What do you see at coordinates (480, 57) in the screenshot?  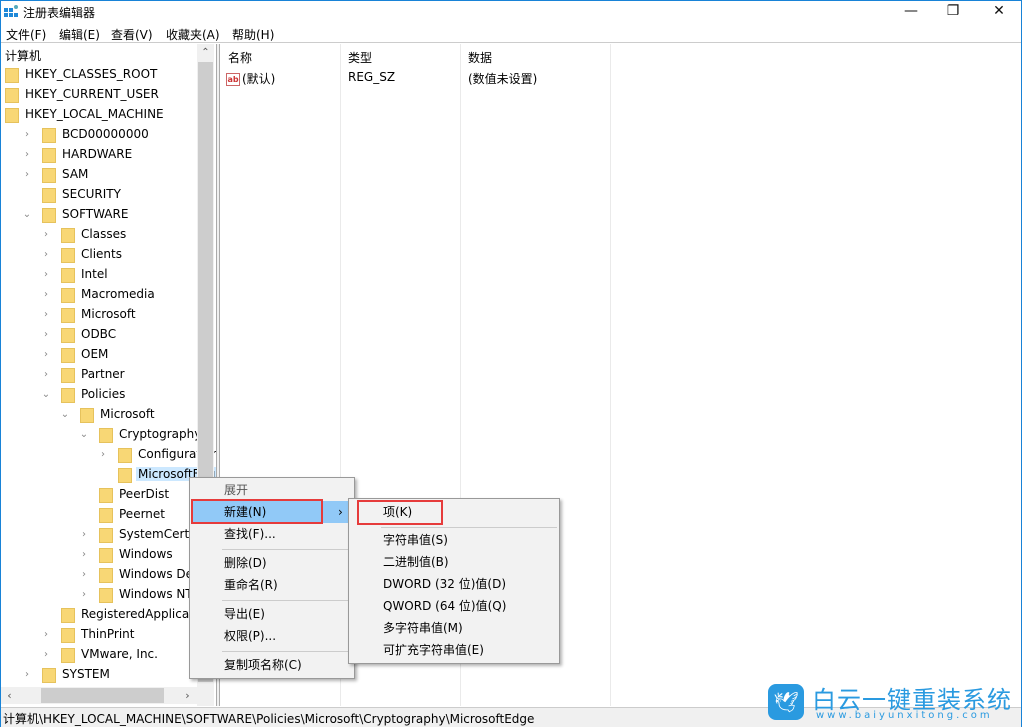 I see `column-header-data: 数据` at bounding box center [480, 57].